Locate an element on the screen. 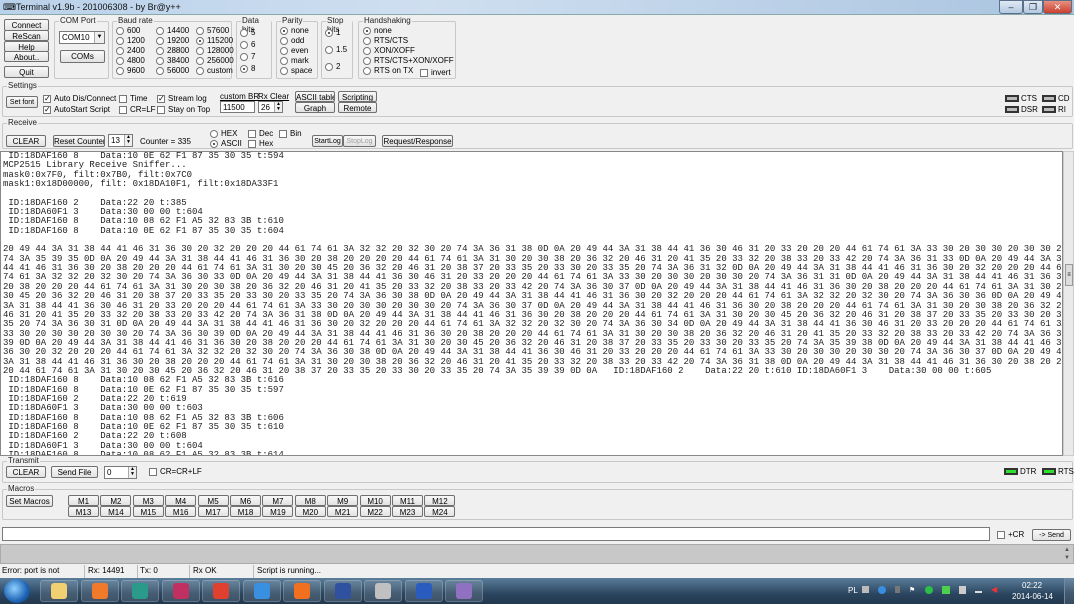  parity-space-radio: space is located at coordinates (296, 70).